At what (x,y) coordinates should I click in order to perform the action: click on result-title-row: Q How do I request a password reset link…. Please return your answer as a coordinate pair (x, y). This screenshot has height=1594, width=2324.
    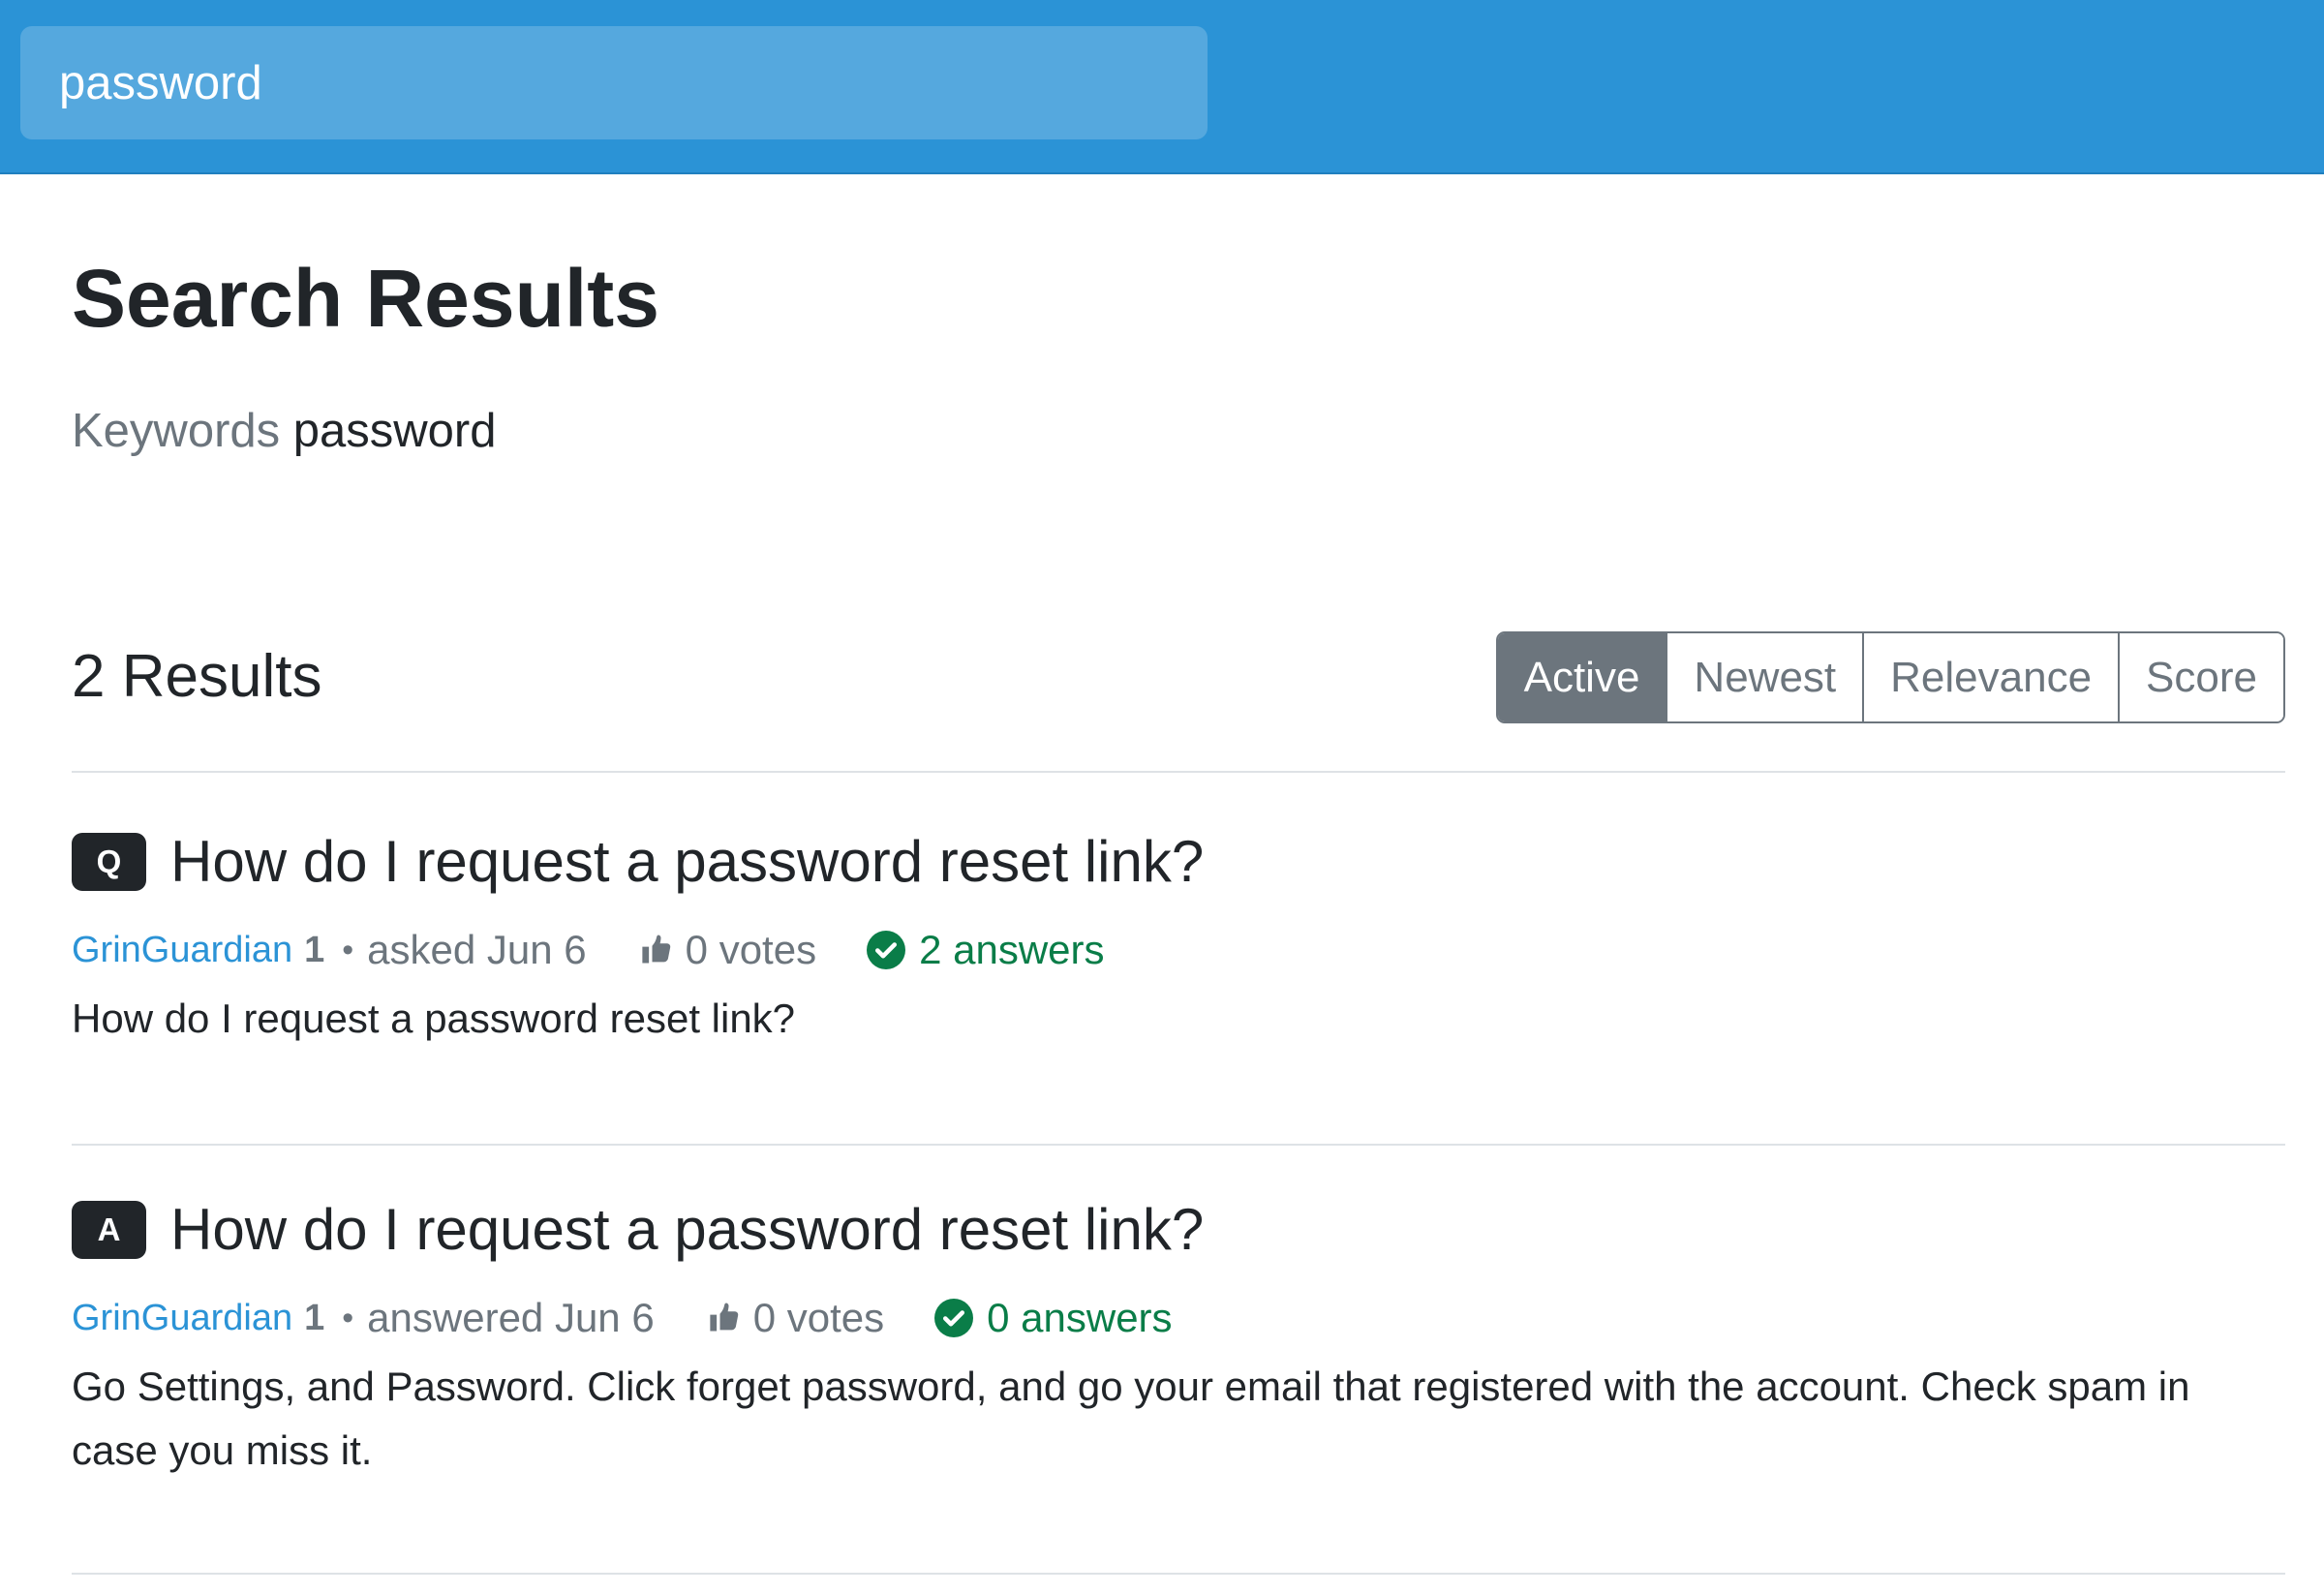
    Looking at the image, I should click on (638, 861).